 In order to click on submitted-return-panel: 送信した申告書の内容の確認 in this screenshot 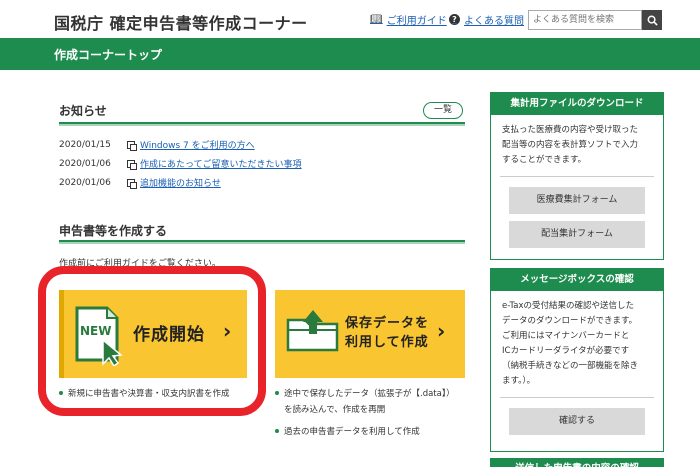, I will do `click(577, 462)`.